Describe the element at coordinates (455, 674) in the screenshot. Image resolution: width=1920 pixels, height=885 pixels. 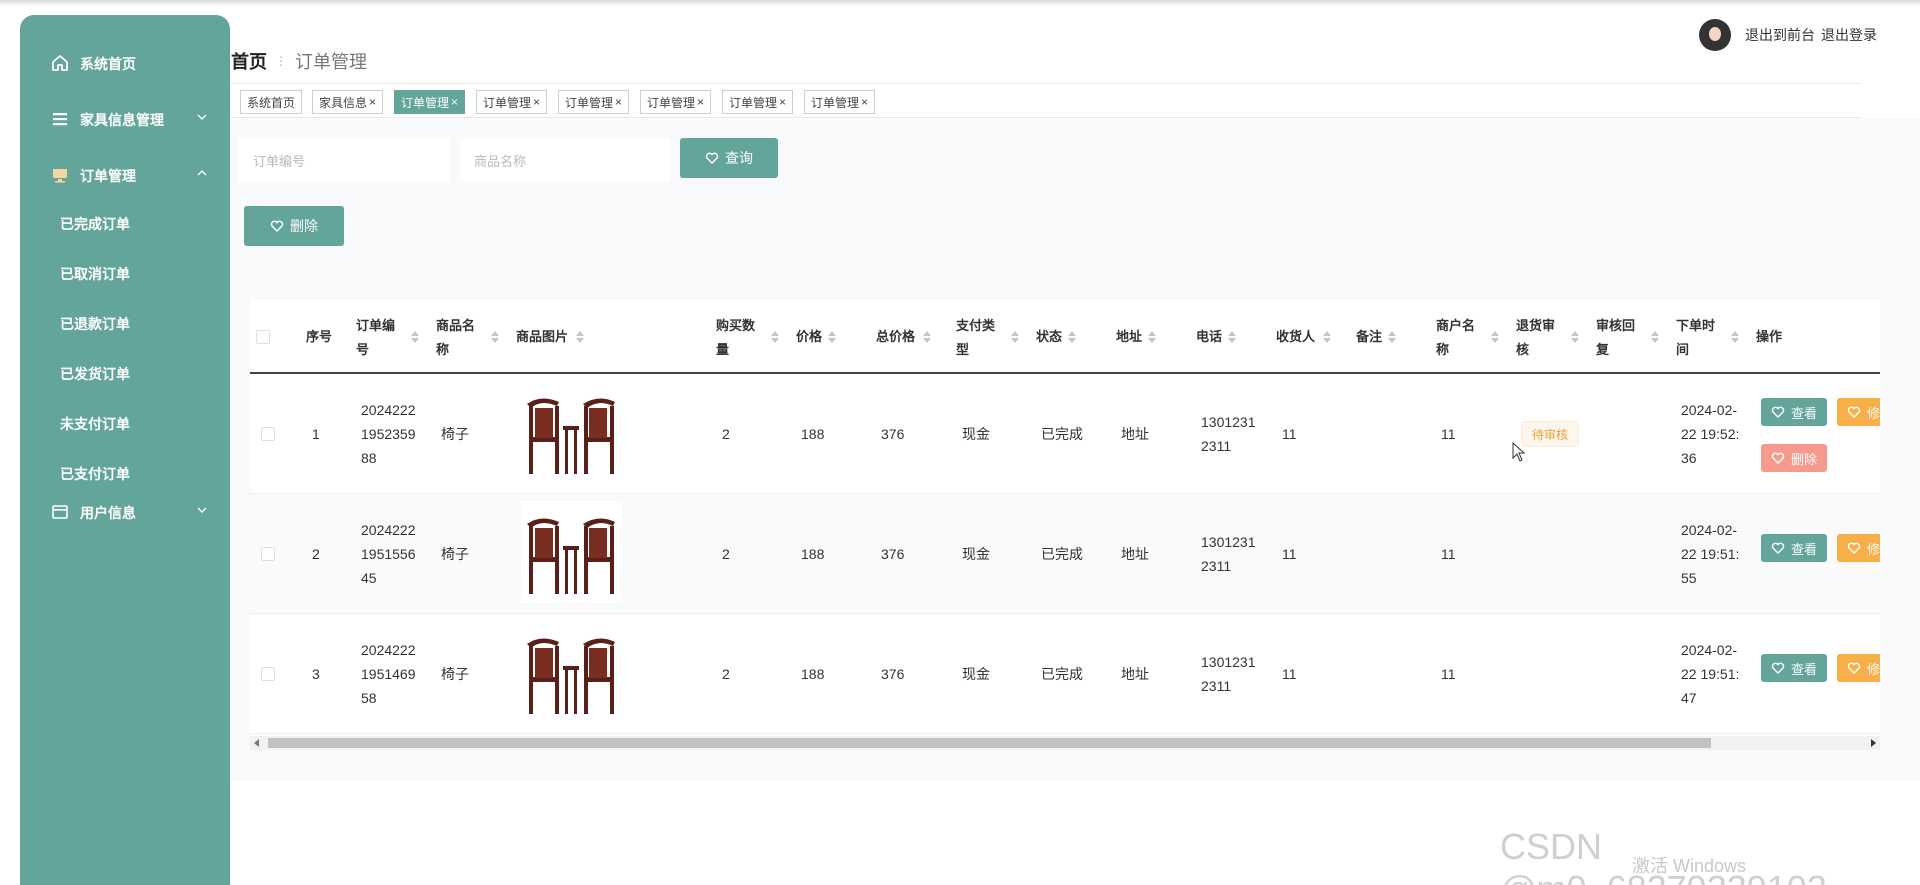
I see `cell-product: 椅子` at that location.